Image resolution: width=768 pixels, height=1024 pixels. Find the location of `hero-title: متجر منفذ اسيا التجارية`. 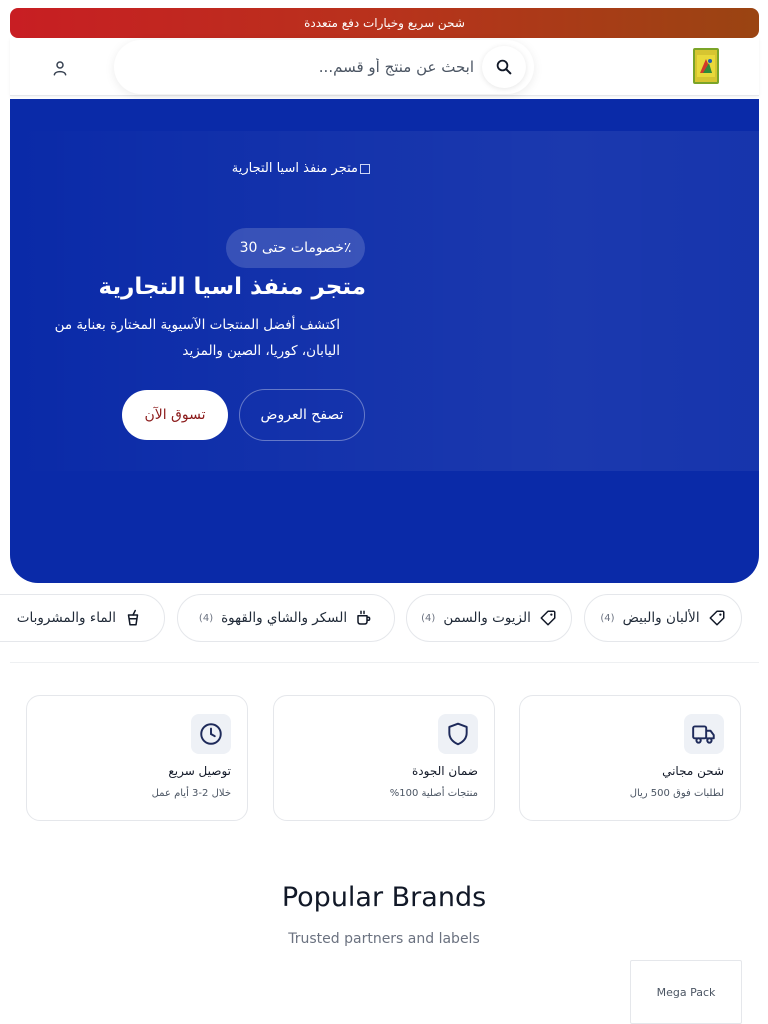

hero-title: متجر منفذ اسيا التجارية is located at coordinates (232, 287).